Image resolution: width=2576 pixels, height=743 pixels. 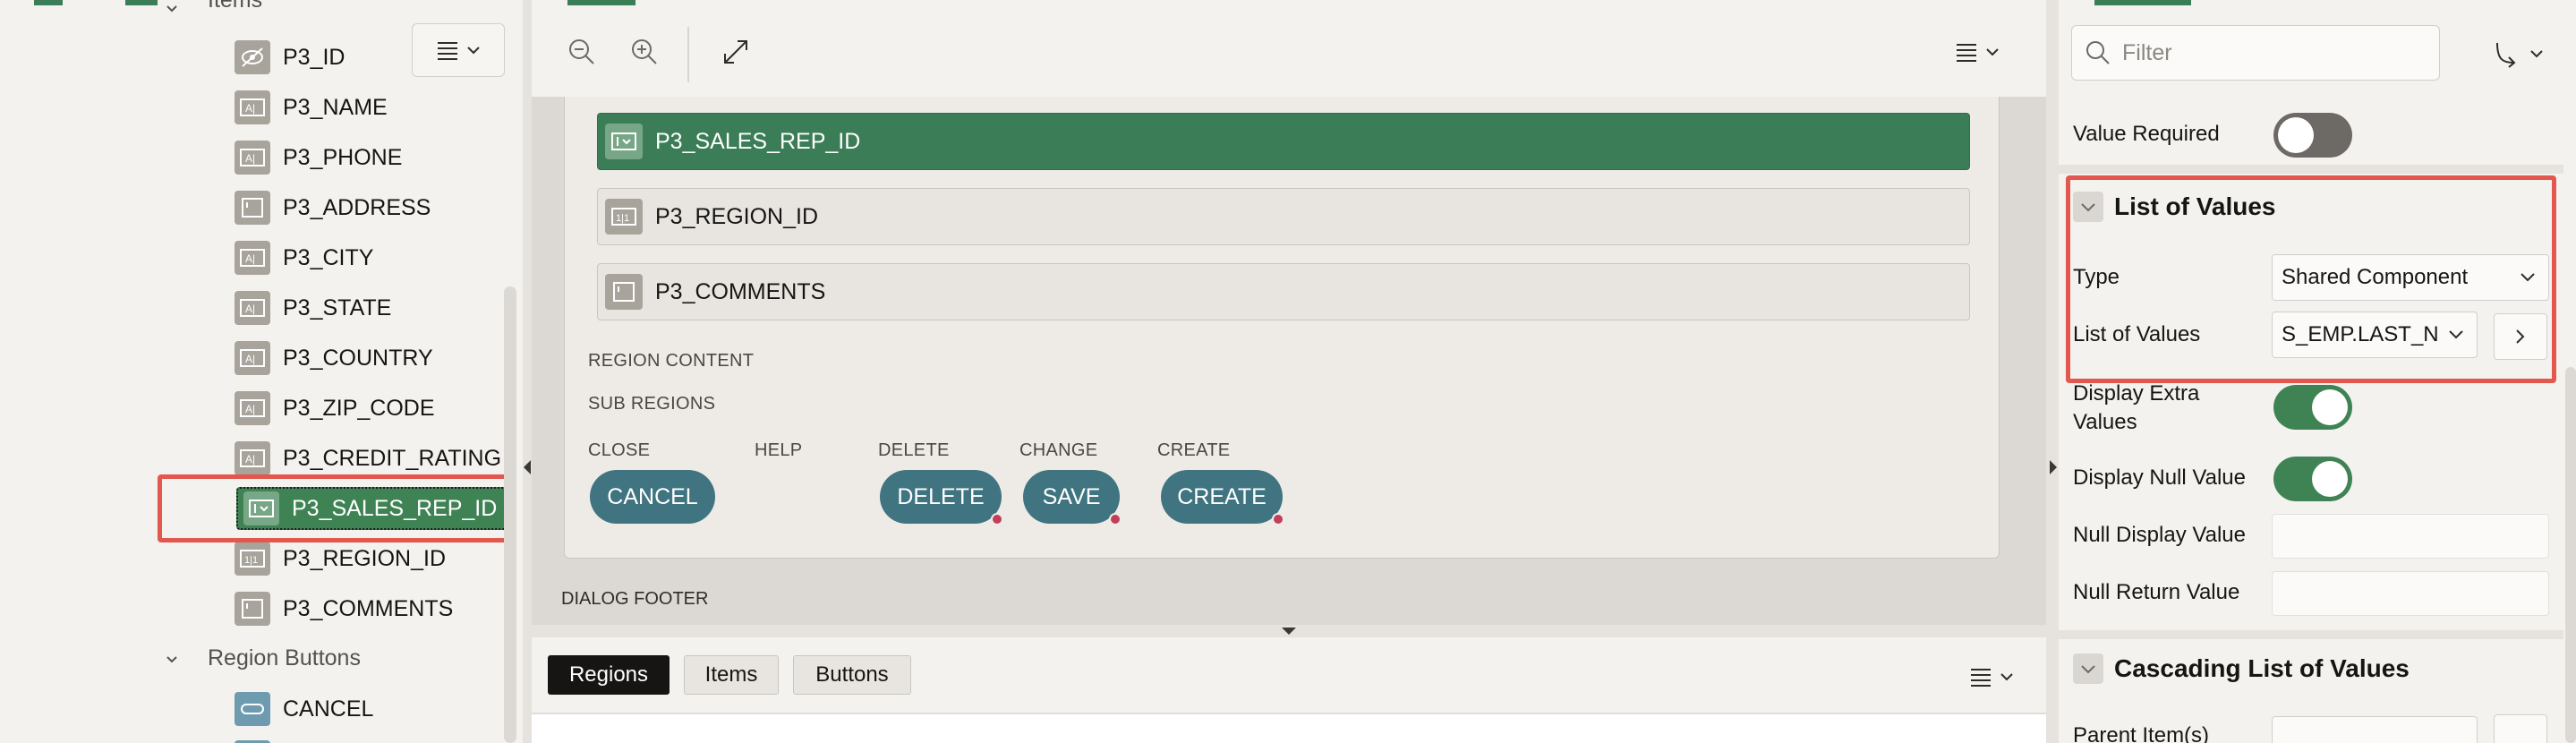 I want to click on tree-menu-button, so click(x=458, y=50).